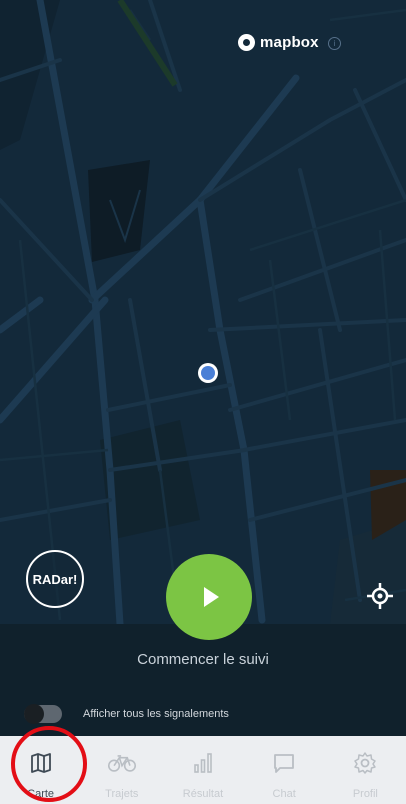 This screenshot has height=804, width=406. I want to click on tab-resultat: Résultat, so click(202, 770).